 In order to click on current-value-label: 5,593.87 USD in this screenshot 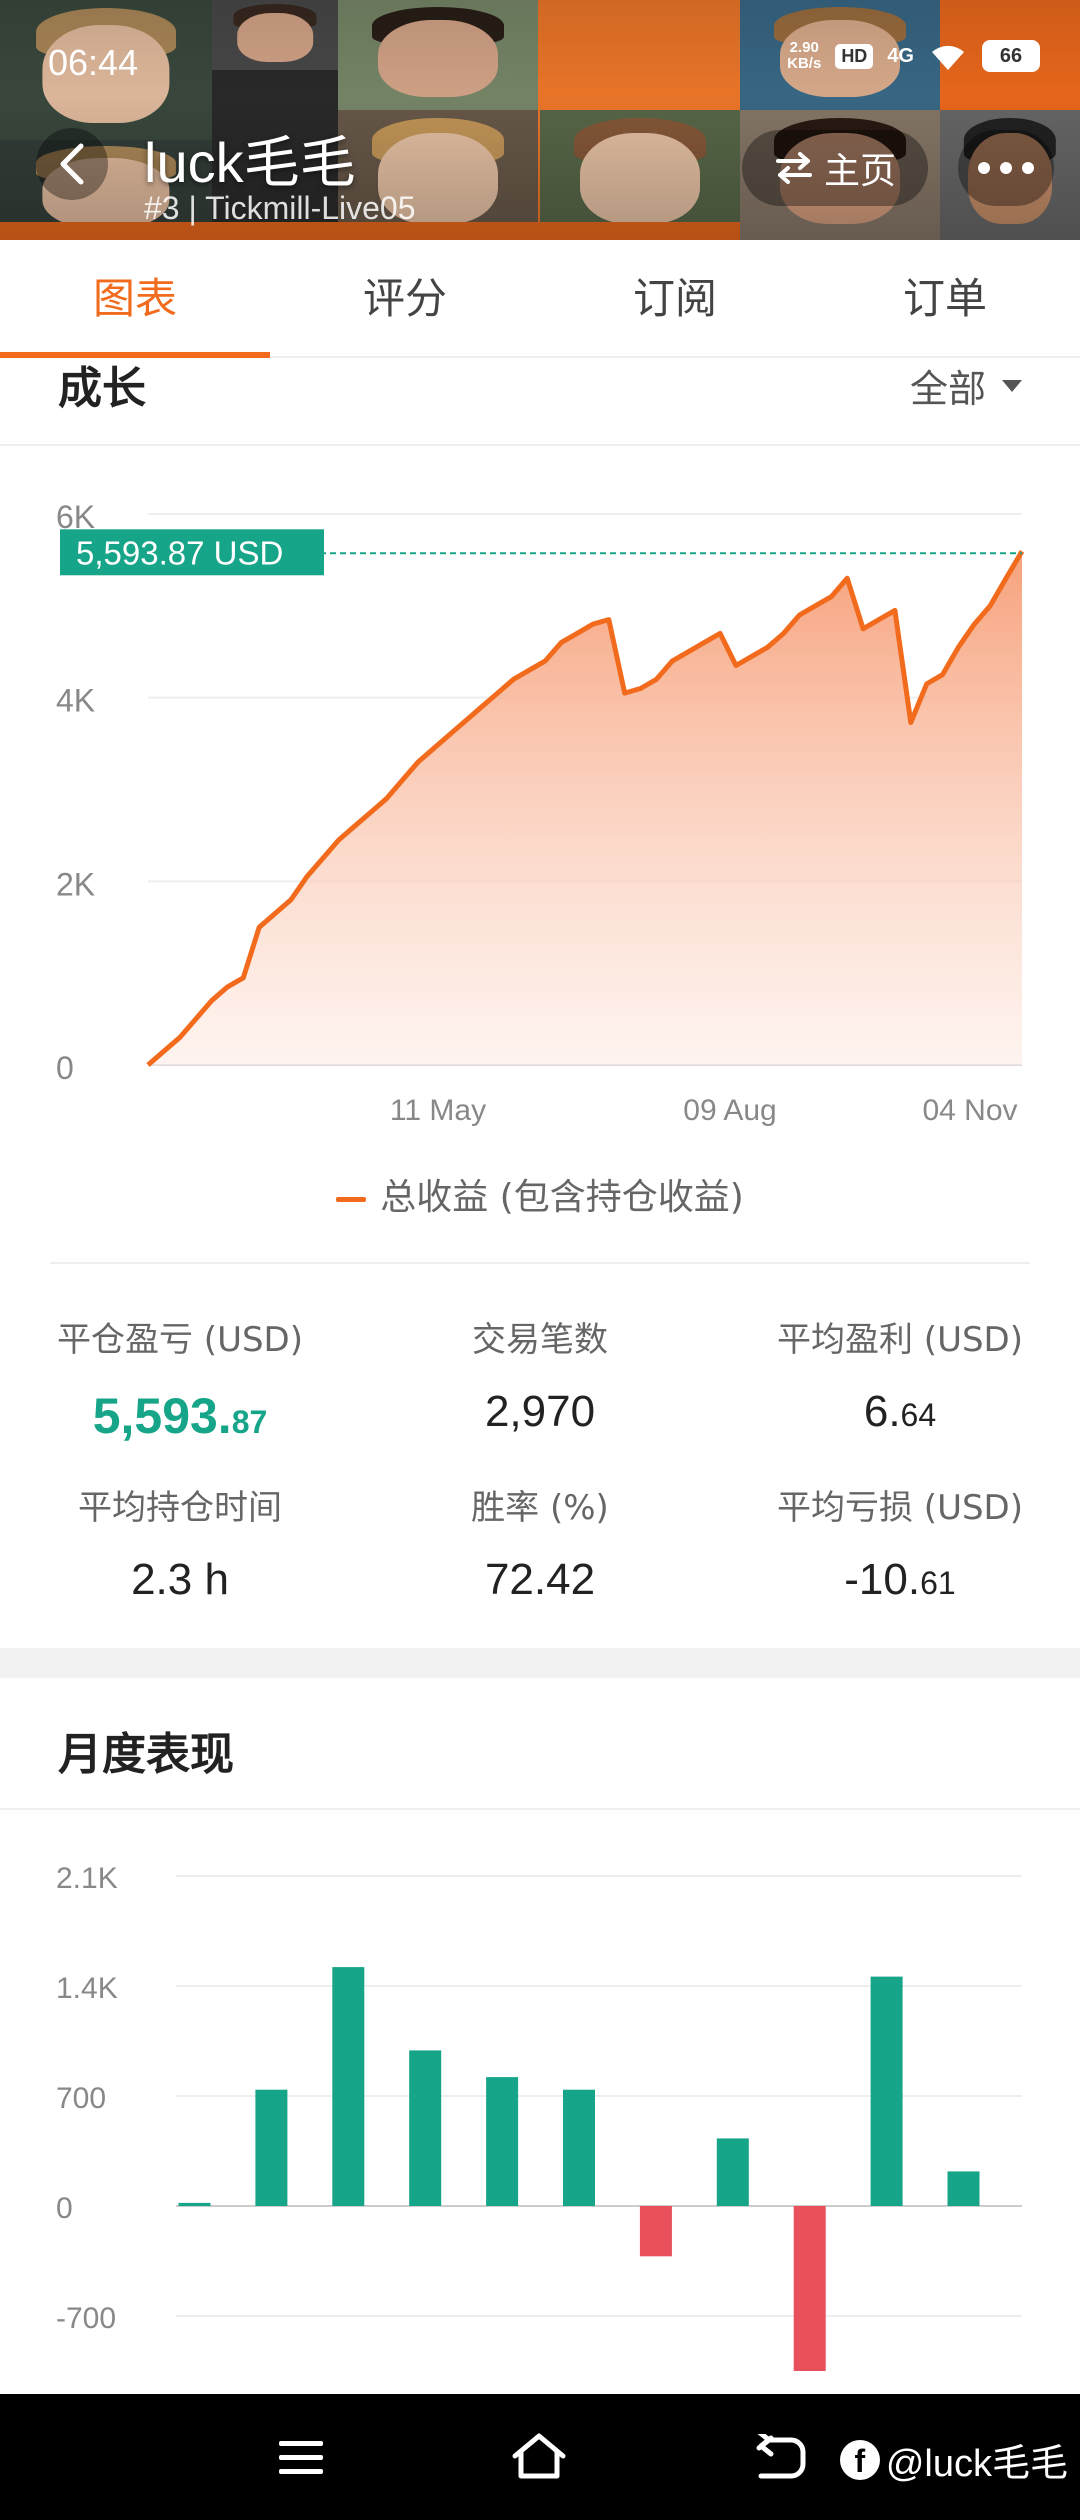, I will do `click(179, 552)`.